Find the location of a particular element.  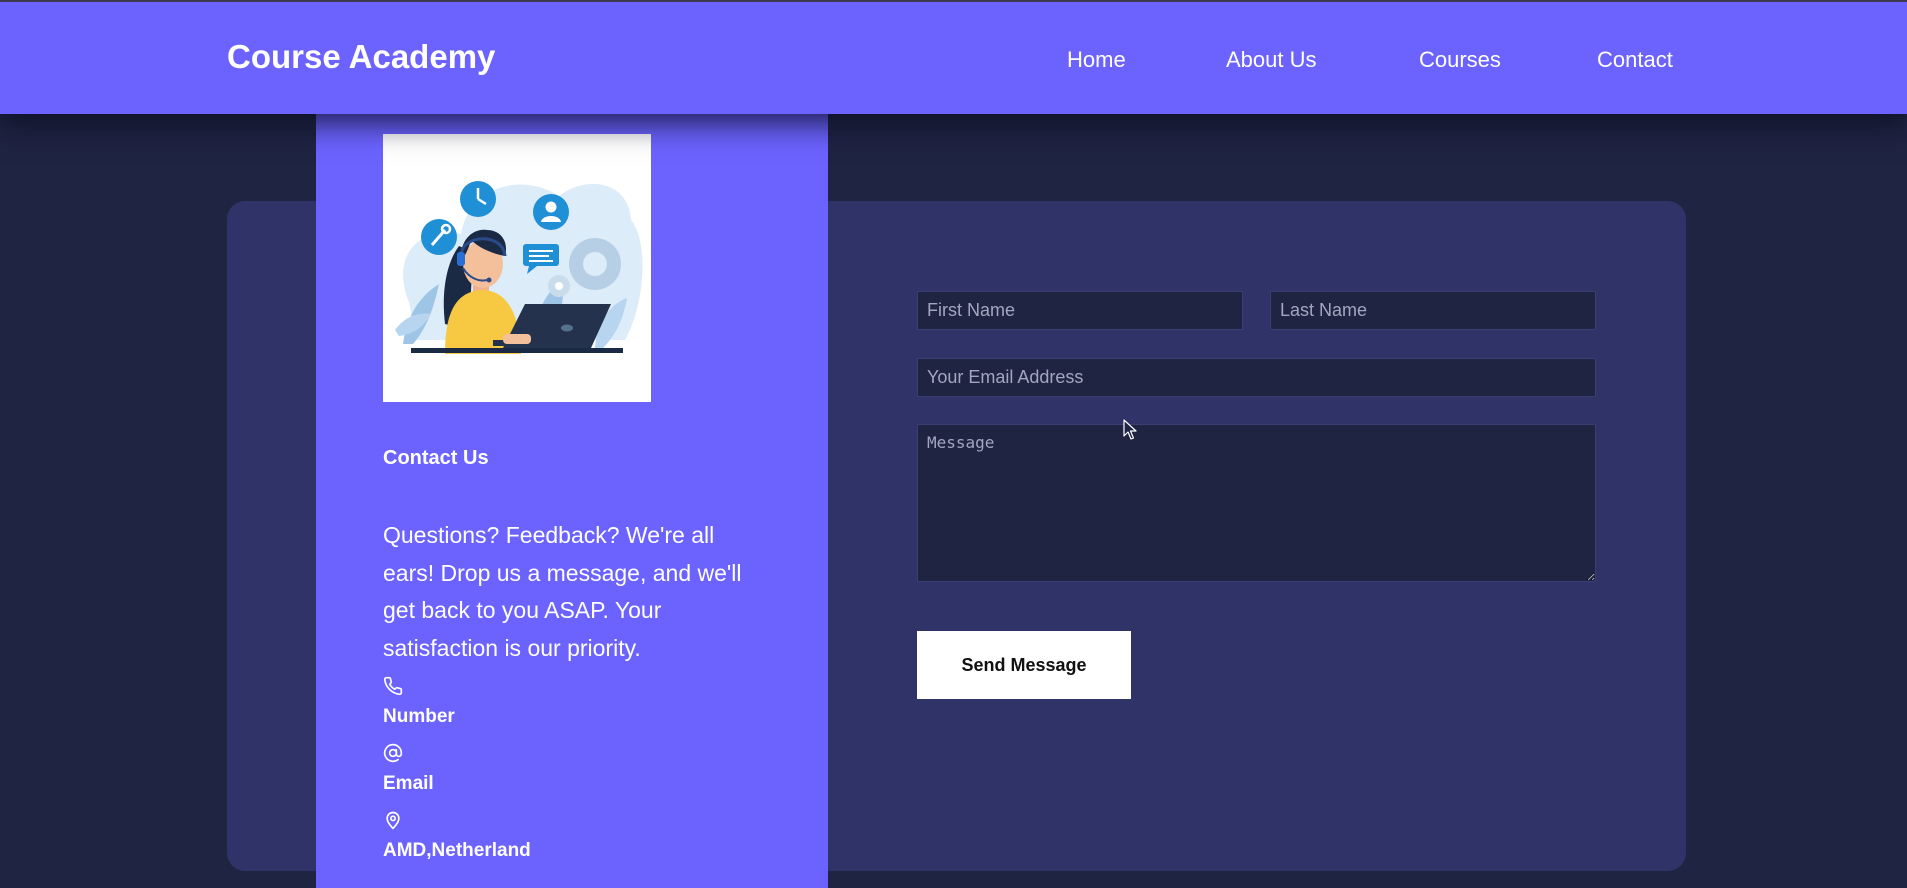

location-label: AMD,Netherland is located at coordinates (457, 850).